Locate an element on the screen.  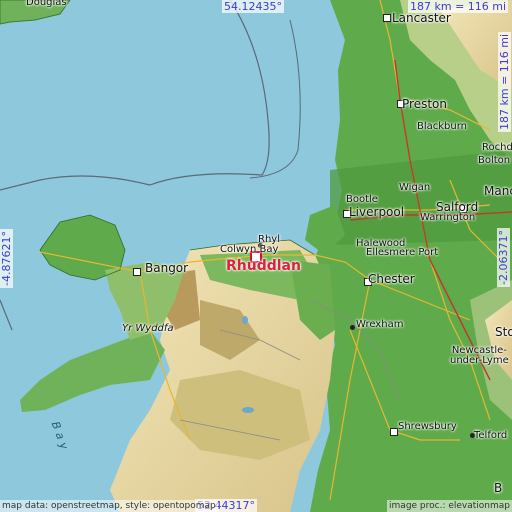
place-shrewsbury: Shrewsbury is located at coordinates (427, 426).